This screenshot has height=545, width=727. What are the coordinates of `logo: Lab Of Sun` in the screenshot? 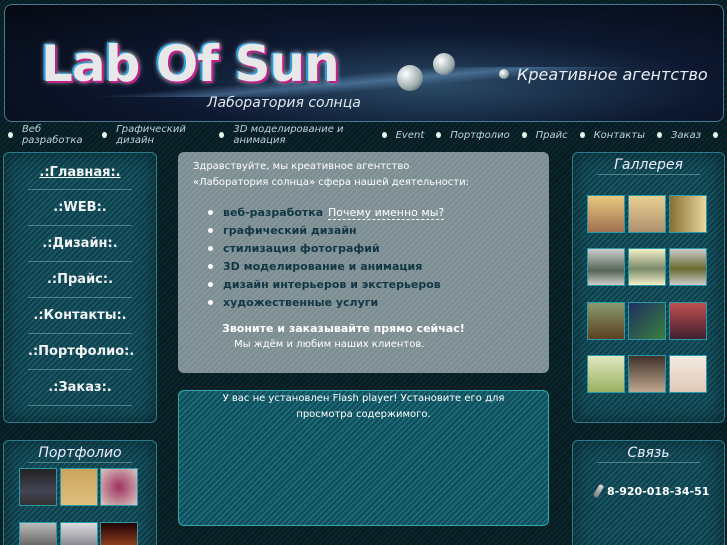 It's located at (190, 64).